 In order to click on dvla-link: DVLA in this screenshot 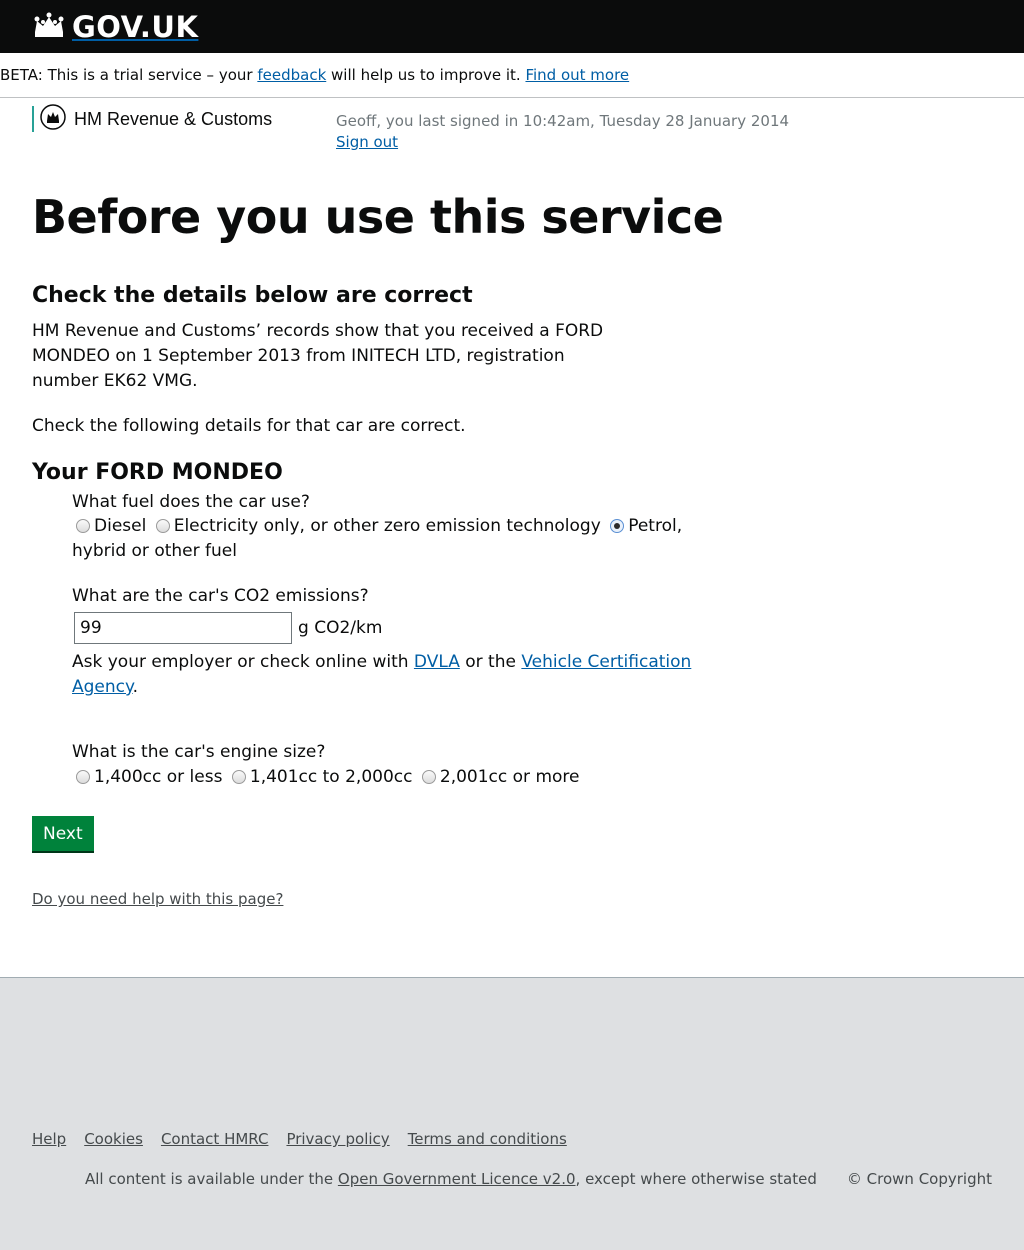, I will do `click(437, 662)`.